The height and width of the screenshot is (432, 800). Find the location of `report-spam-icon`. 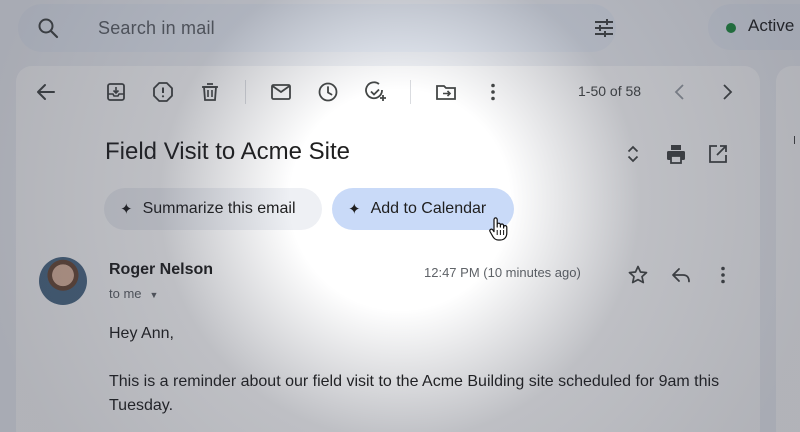

report-spam-icon is located at coordinates (163, 92).